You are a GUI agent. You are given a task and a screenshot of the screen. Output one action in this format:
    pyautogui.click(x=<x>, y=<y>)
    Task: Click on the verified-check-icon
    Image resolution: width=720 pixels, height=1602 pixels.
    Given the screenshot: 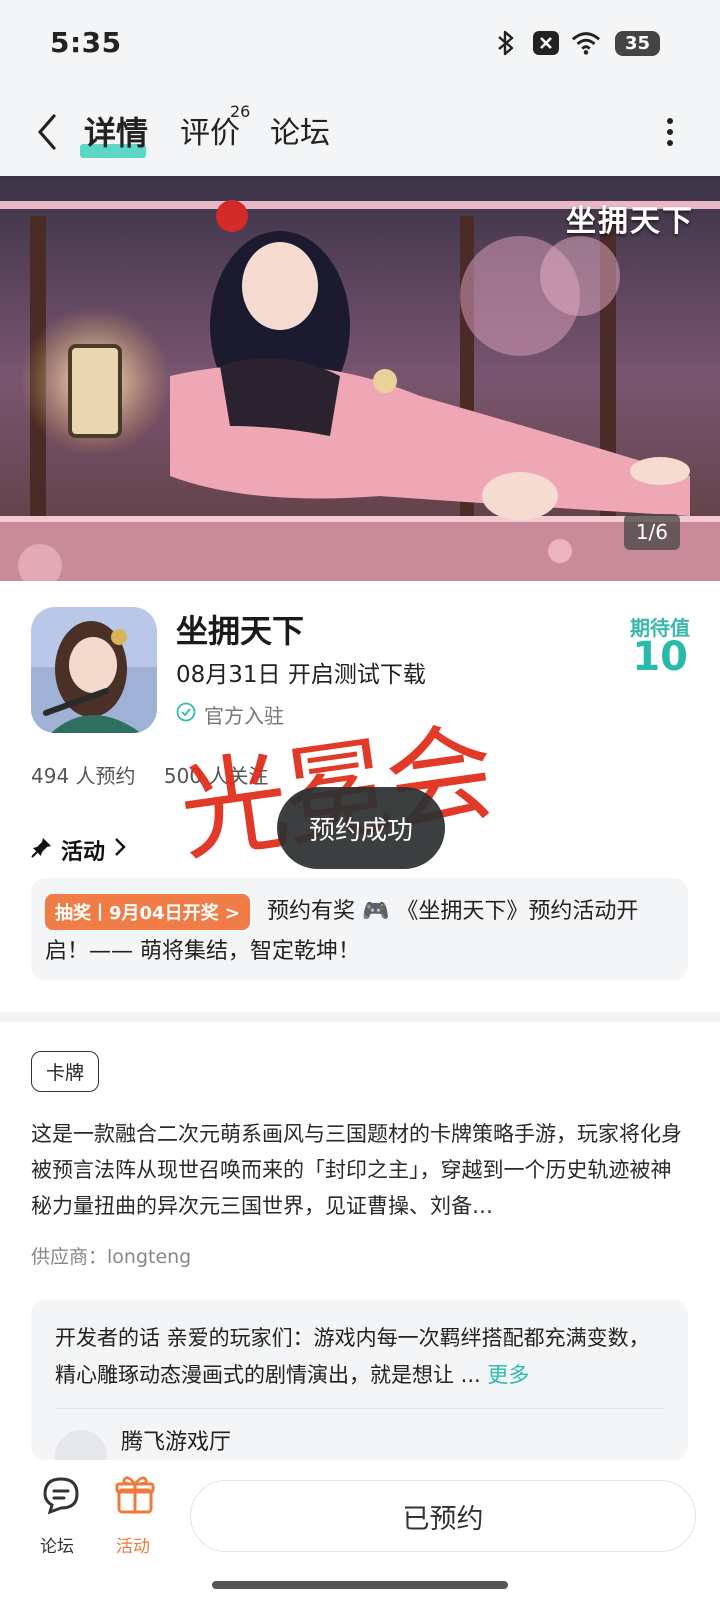 What is the action you would take?
    pyautogui.click(x=186, y=714)
    